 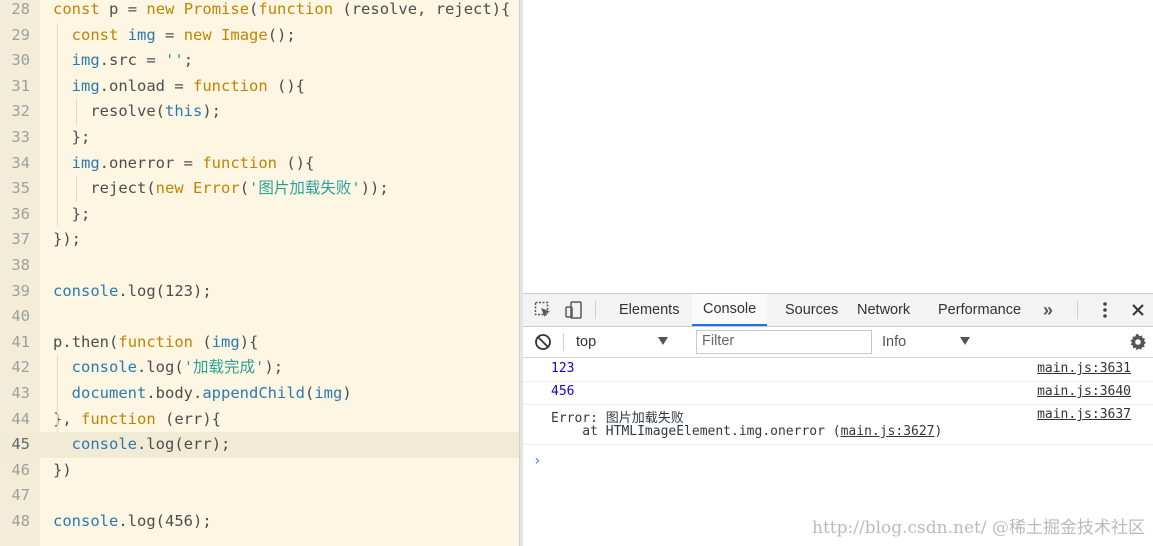 What do you see at coordinates (888, 431) in the screenshot?
I see `stack-source-link: main.js:3627` at bounding box center [888, 431].